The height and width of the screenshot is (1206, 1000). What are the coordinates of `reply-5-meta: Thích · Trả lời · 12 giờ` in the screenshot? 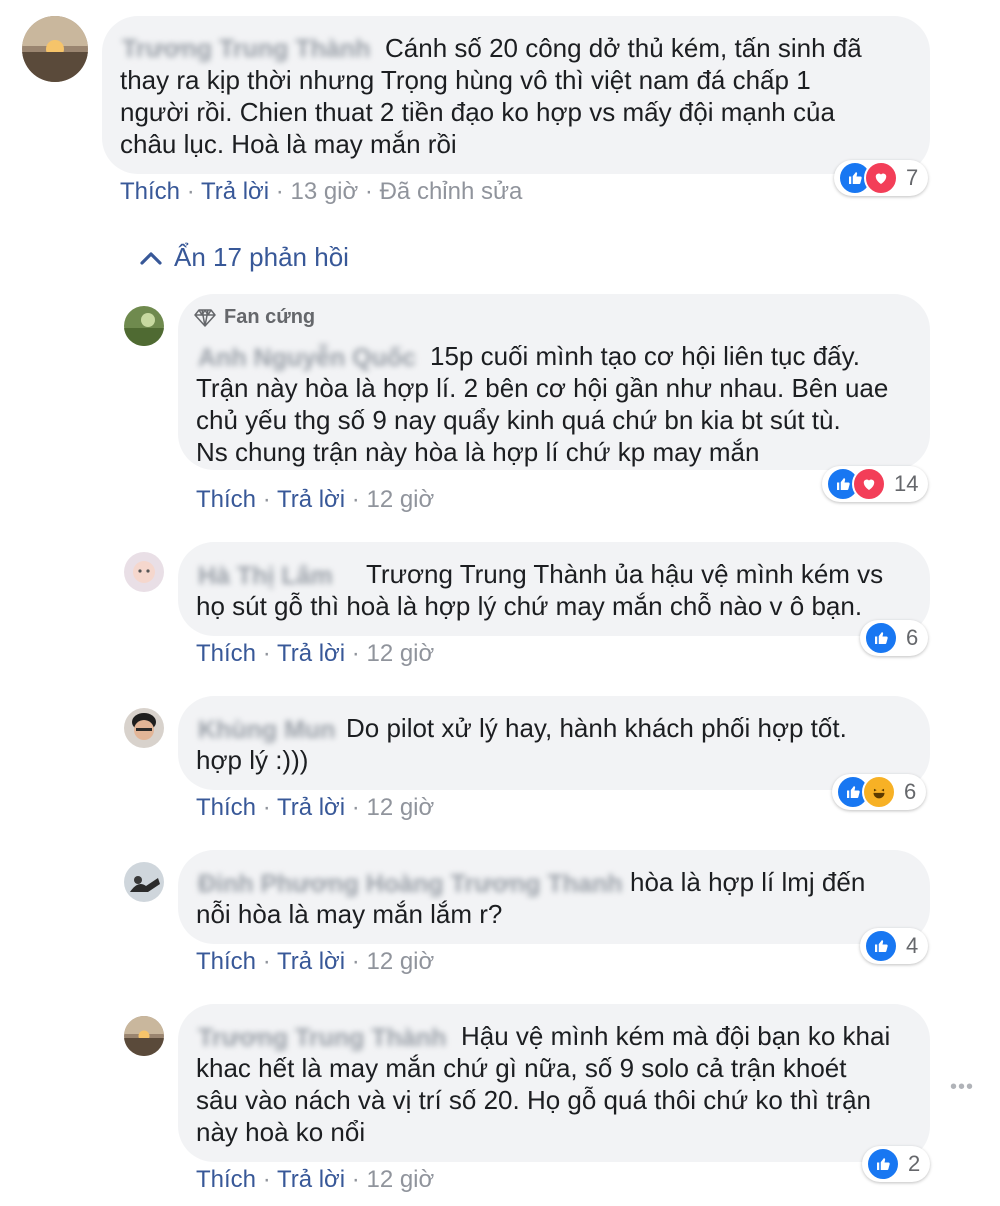 It's located at (315, 1179).